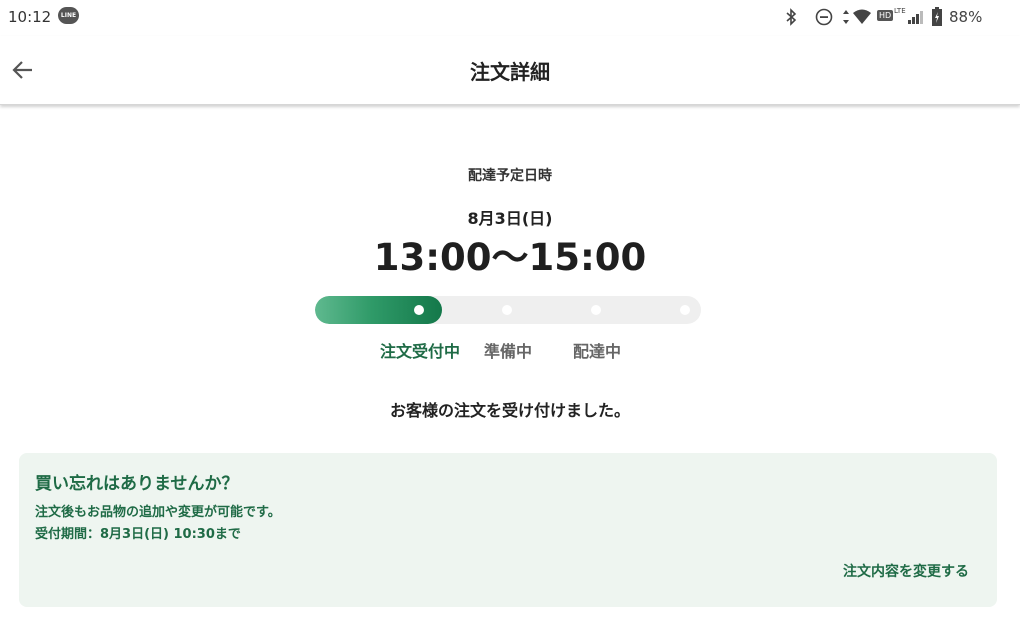  Describe the element at coordinates (791, 17) in the screenshot. I see `bluetooth-icon` at that location.